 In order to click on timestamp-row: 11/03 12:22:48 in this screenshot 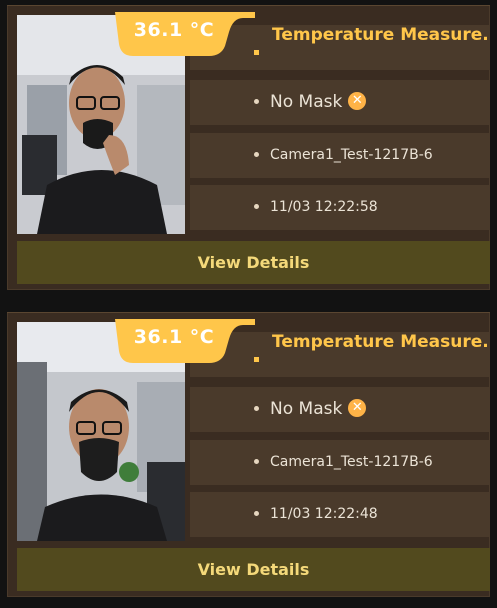, I will do `click(340, 514)`.